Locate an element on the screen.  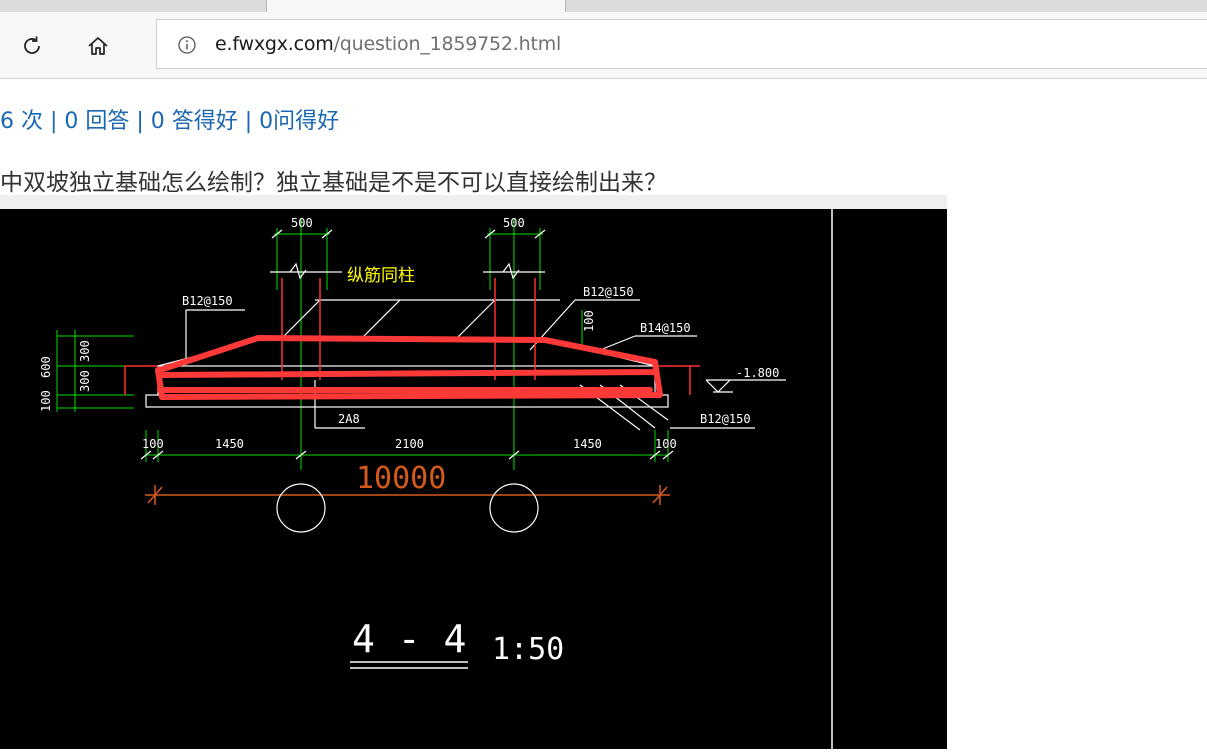
dim-300-bottom: 300 is located at coordinates (85, 381).